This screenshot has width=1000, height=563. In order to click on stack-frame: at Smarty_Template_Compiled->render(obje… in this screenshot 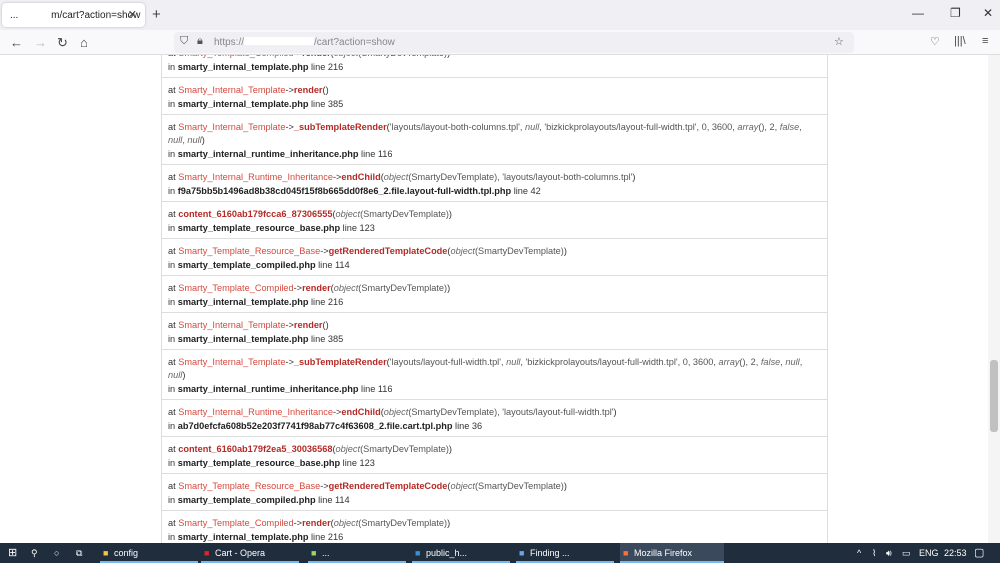, I will do `click(494, 294)`.